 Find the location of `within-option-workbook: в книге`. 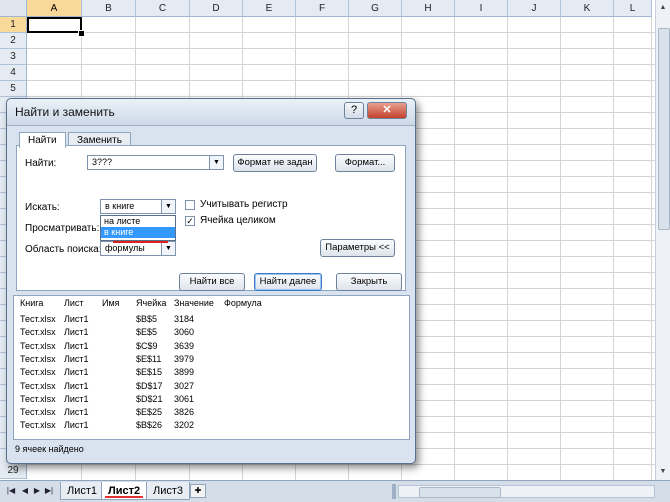

within-option-workbook: в книге is located at coordinates (138, 232).